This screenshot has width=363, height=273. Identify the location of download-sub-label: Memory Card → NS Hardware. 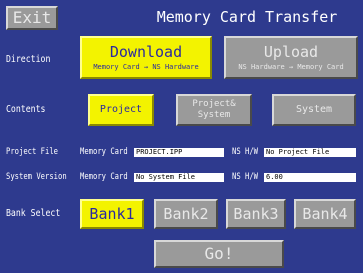
(146, 66).